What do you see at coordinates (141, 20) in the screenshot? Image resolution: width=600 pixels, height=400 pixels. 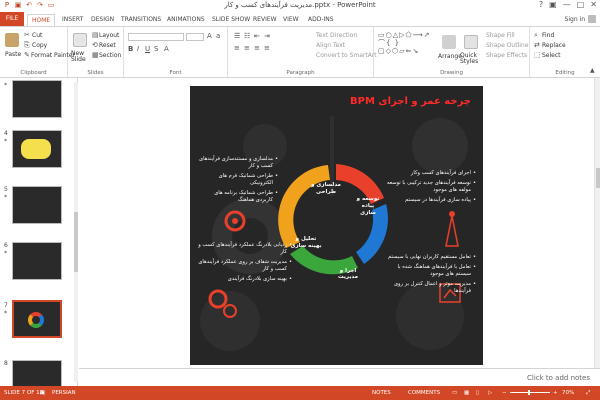 I see `tab-transitions: TRANSITIONS` at bounding box center [141, 20].